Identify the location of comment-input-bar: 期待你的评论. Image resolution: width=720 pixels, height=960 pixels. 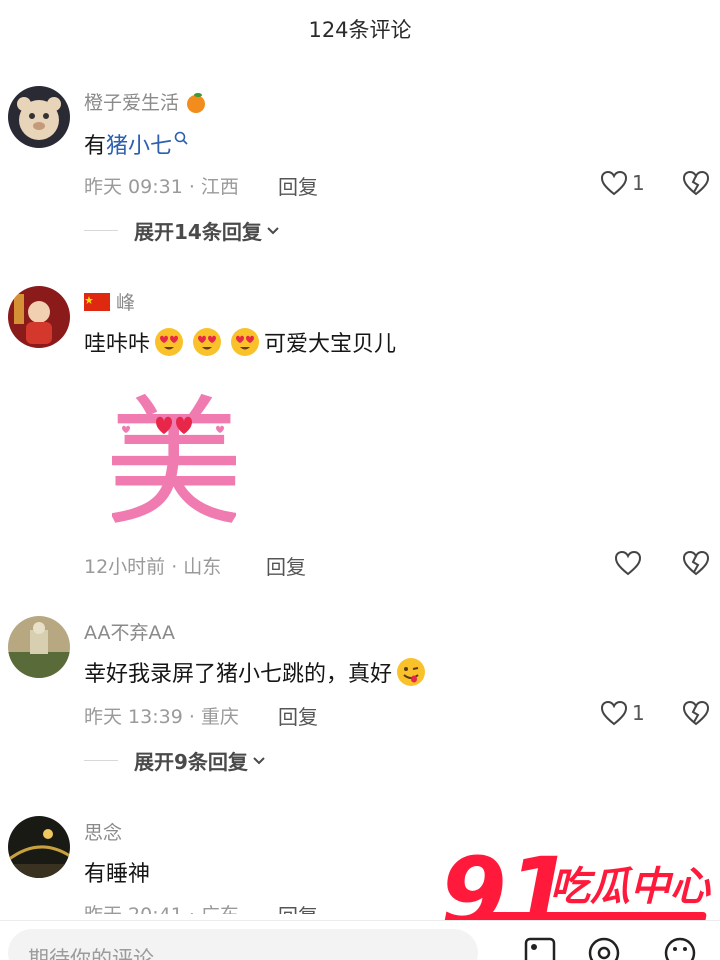
(360, 940).